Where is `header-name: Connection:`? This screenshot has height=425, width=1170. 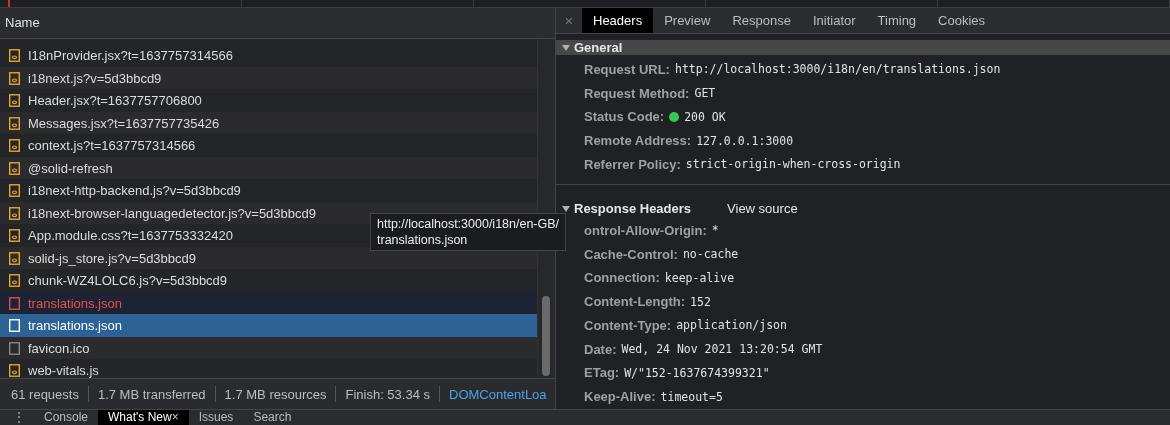 header-name: Connection: is located at coordinates (622, 278).